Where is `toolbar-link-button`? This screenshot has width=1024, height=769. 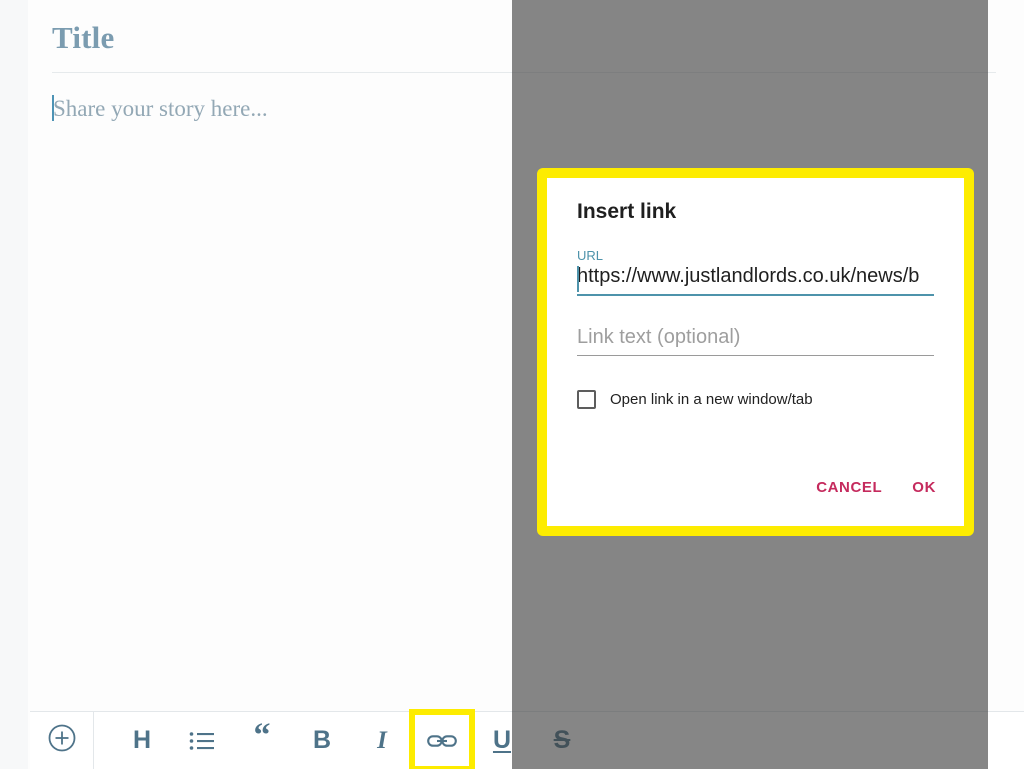
toolbar-link-button is located at coordinates (442, 739).